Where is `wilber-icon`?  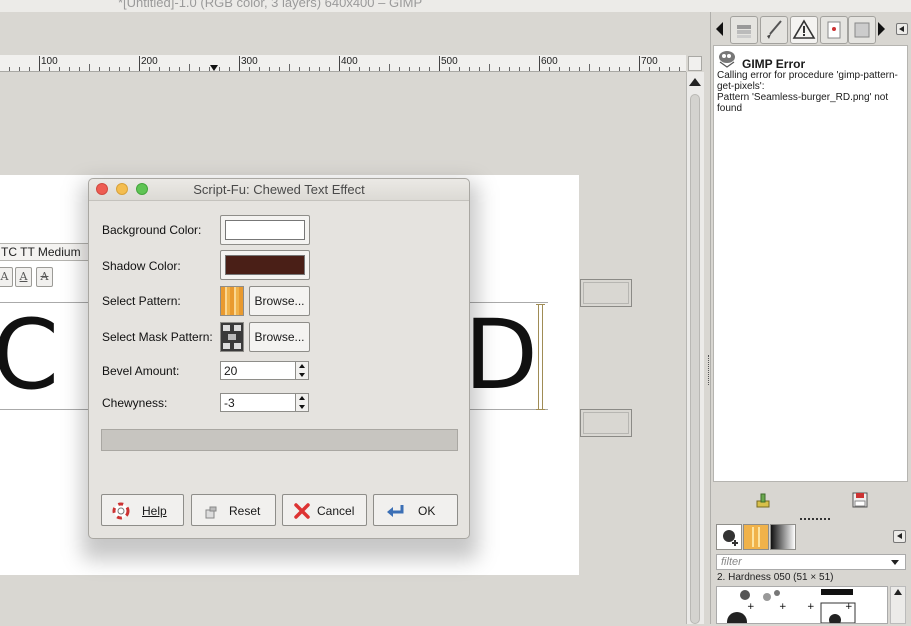
wilber-icon is located at coordinates (727, 59).